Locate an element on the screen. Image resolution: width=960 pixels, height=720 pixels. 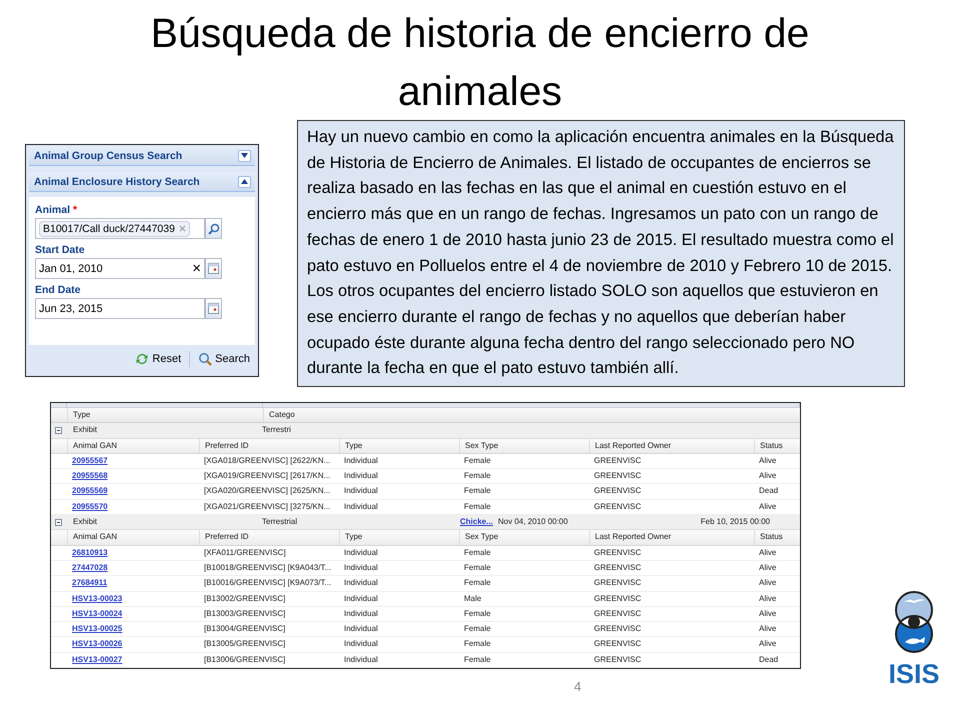
group-category: Terrestri is located at coordinates (277, 430).